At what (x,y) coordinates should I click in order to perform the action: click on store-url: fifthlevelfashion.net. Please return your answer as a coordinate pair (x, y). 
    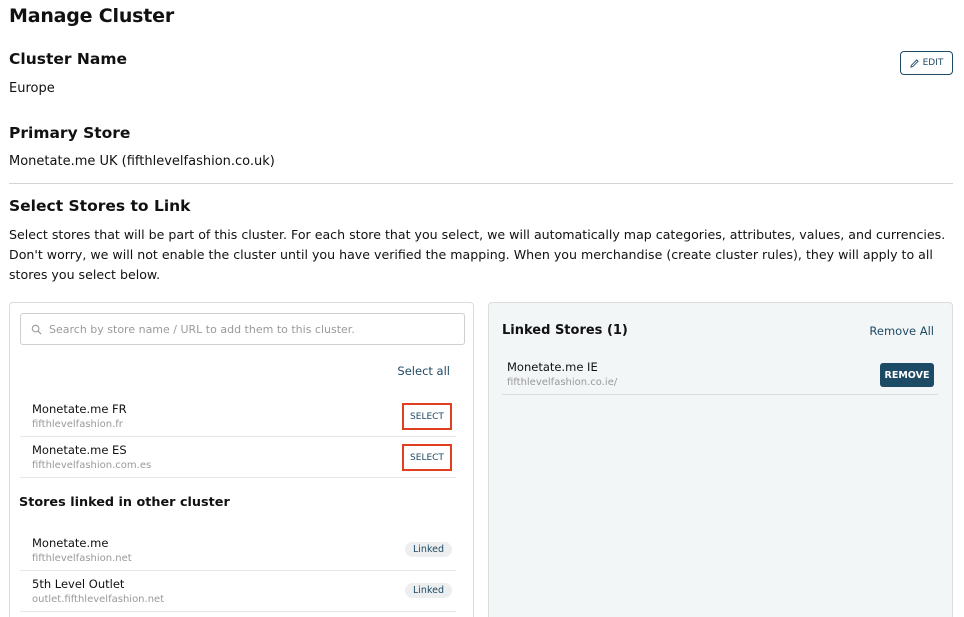
    Looking at the image, I should click on (82, 558).